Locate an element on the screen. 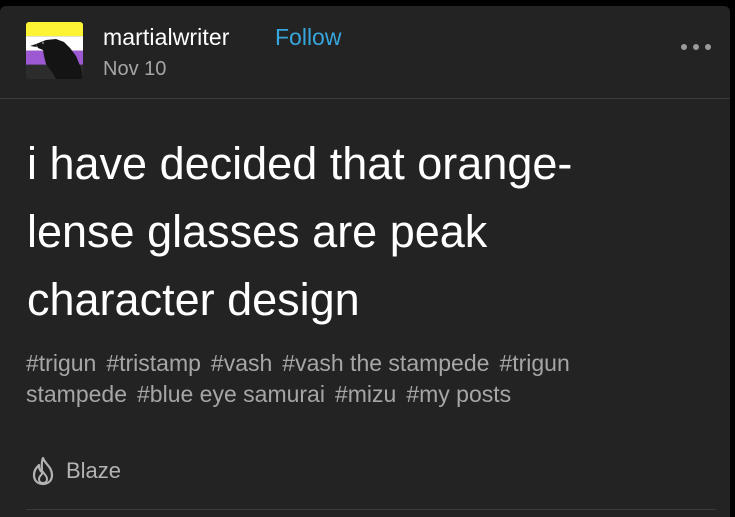  post-date: Nov 10 is located at coordinates (134, 69).